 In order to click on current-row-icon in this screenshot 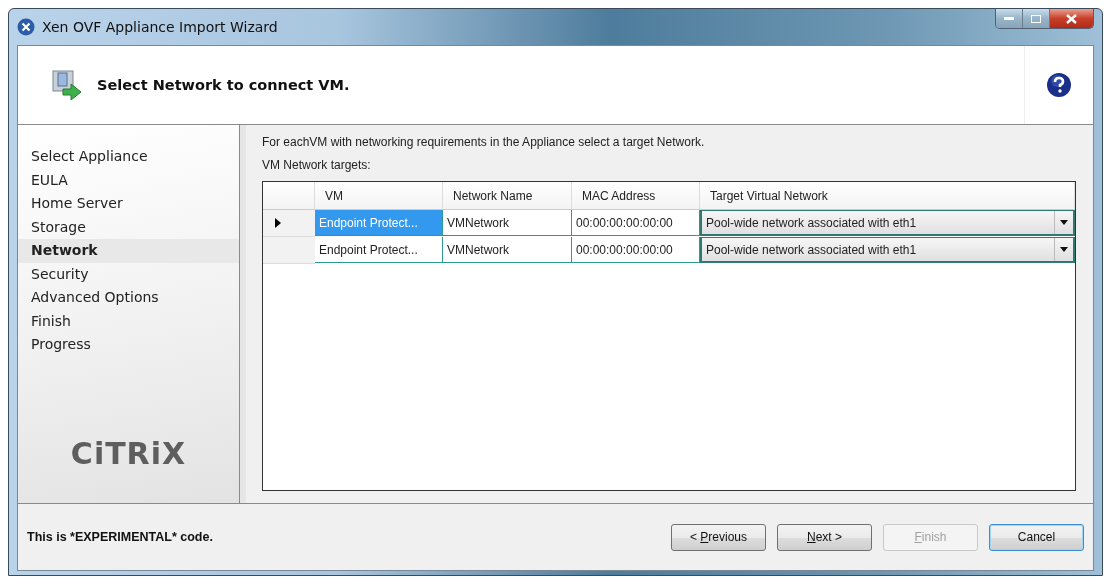, I will do `click(278, 223)`.